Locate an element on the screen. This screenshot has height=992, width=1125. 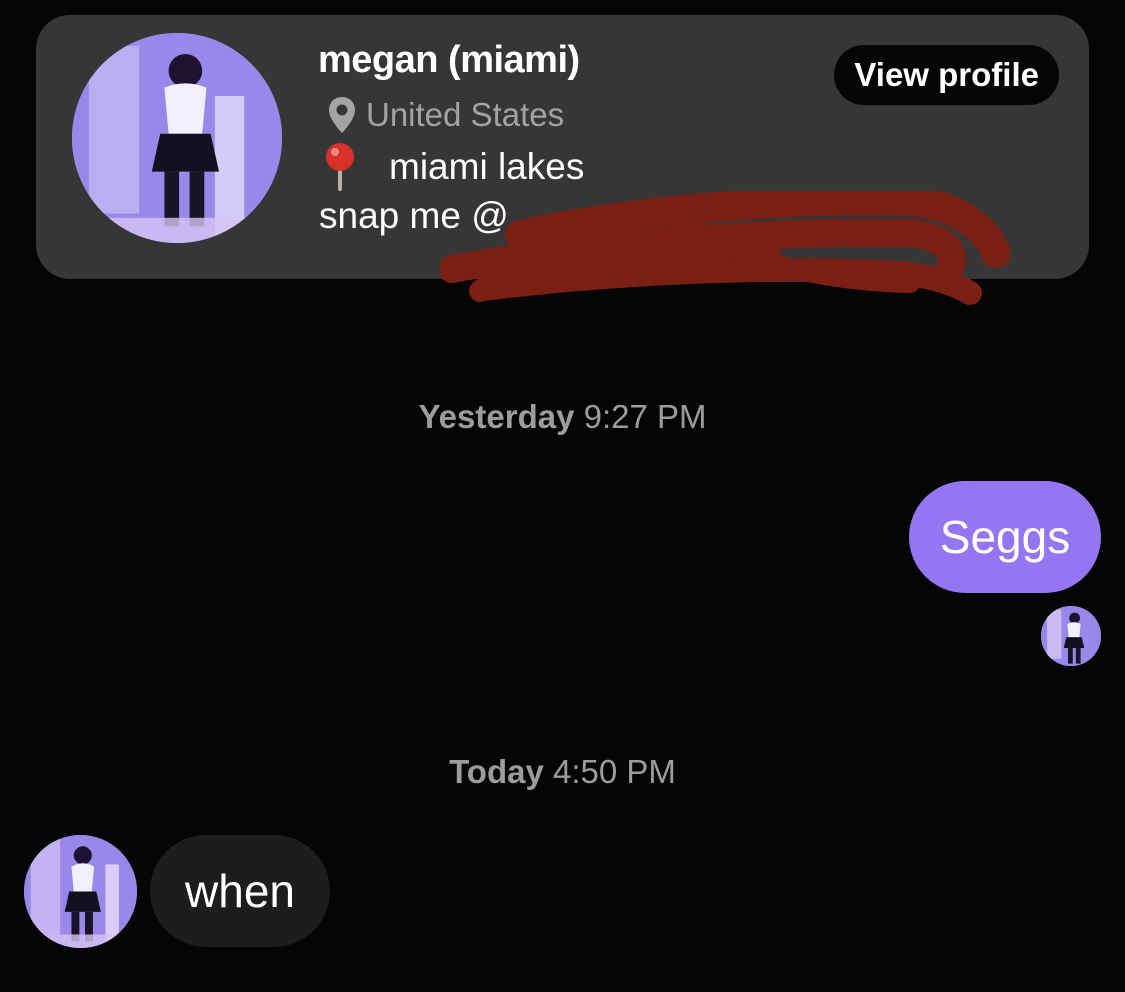
location-row: United States is located at coordinates (445, 115).